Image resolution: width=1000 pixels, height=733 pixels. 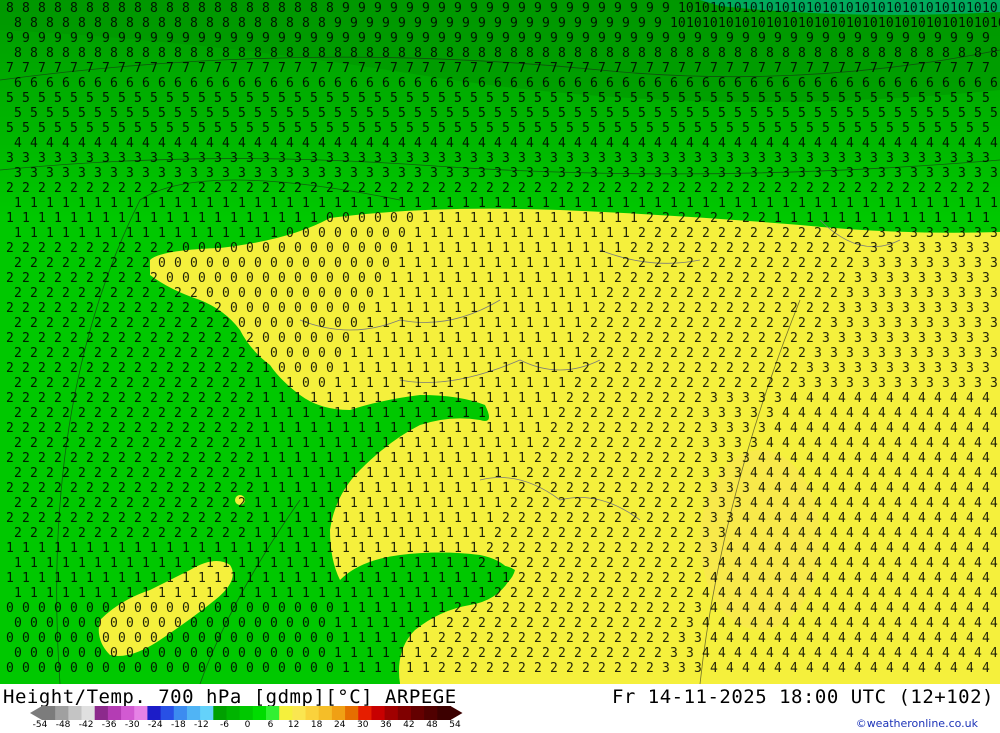 I want to click on scale-tick-label: -42, so click(x=86, y=725).